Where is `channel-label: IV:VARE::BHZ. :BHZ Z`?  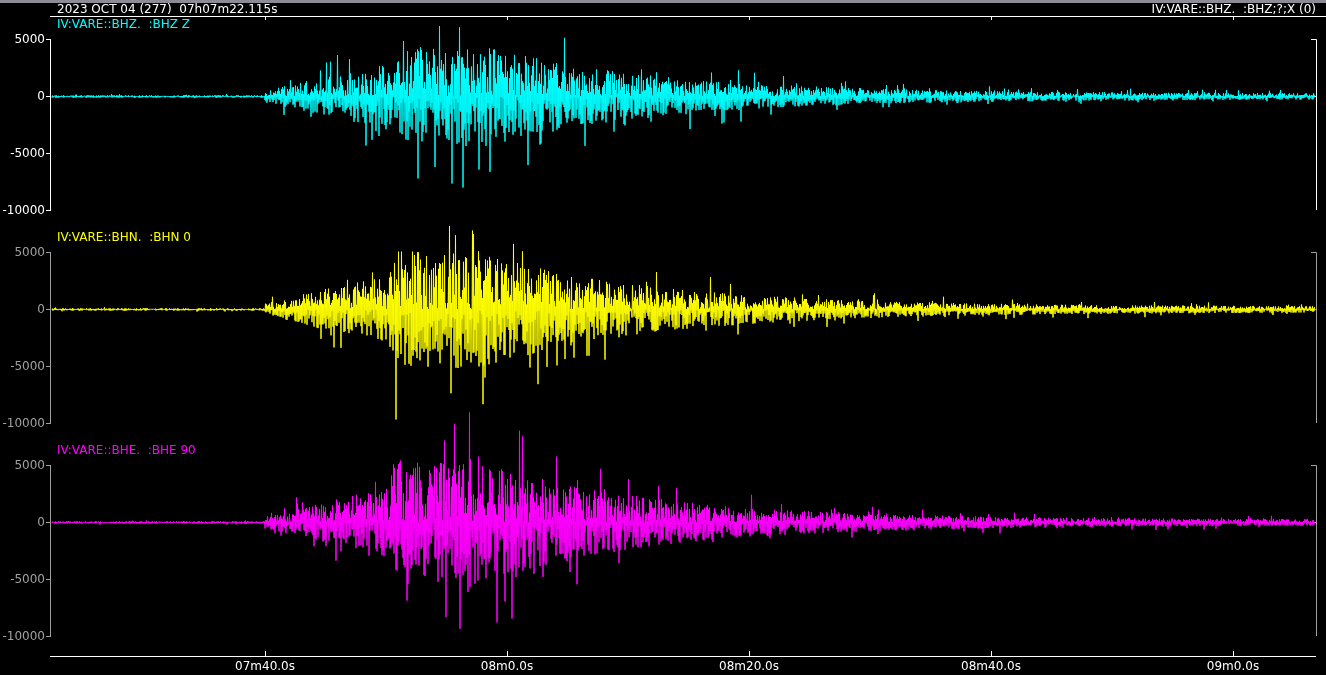
channel-label: IV:VARE::BHZ. :BHZ Z is located at coordinates (123, 24).